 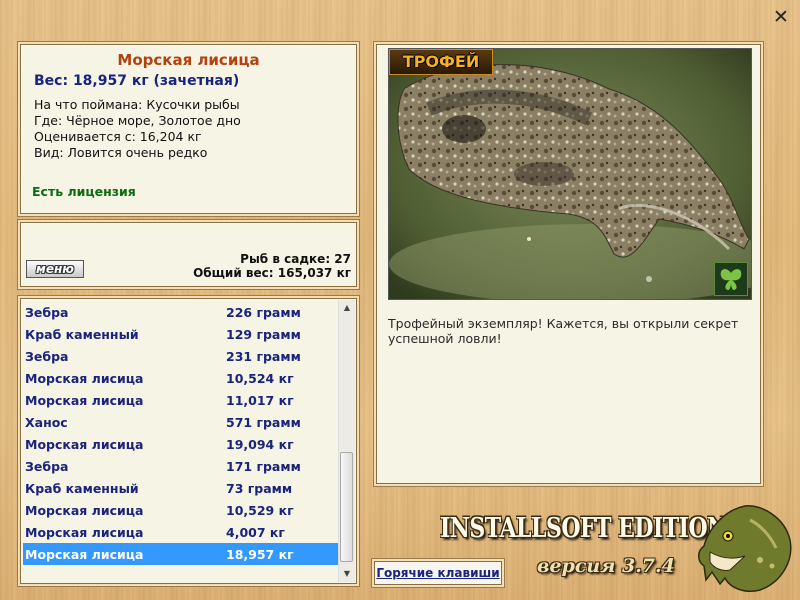 I want to click on total-weight: Общий вес: 165,037 кг, so click(x=272, y=273).